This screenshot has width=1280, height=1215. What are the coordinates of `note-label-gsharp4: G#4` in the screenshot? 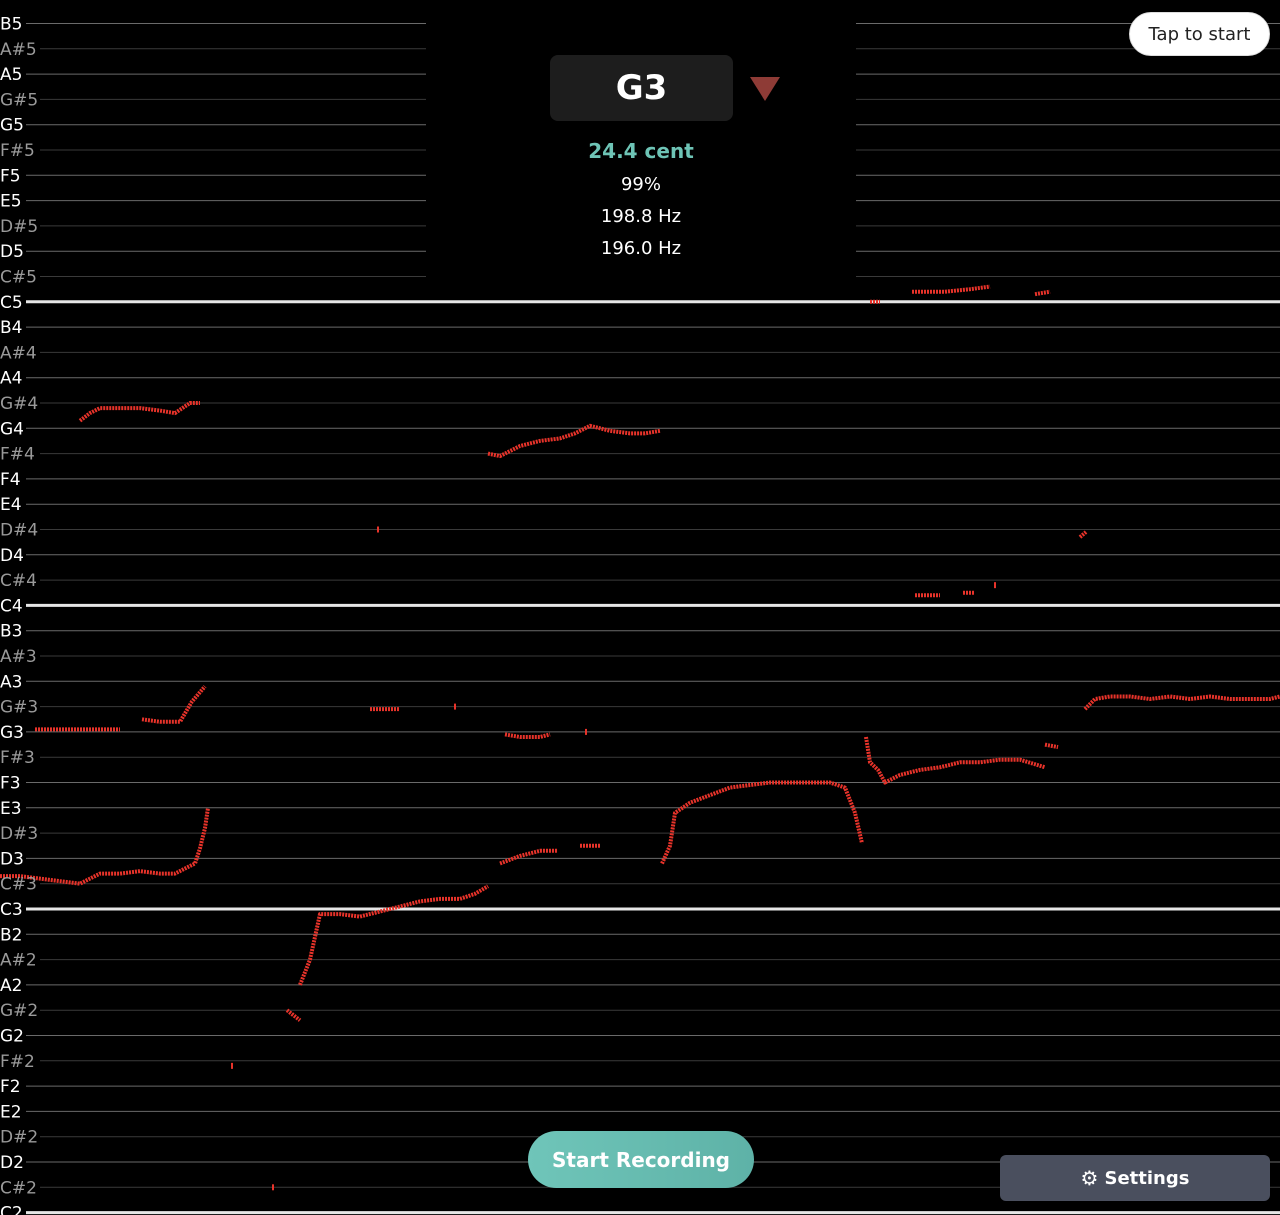 It's located at (19, 404).